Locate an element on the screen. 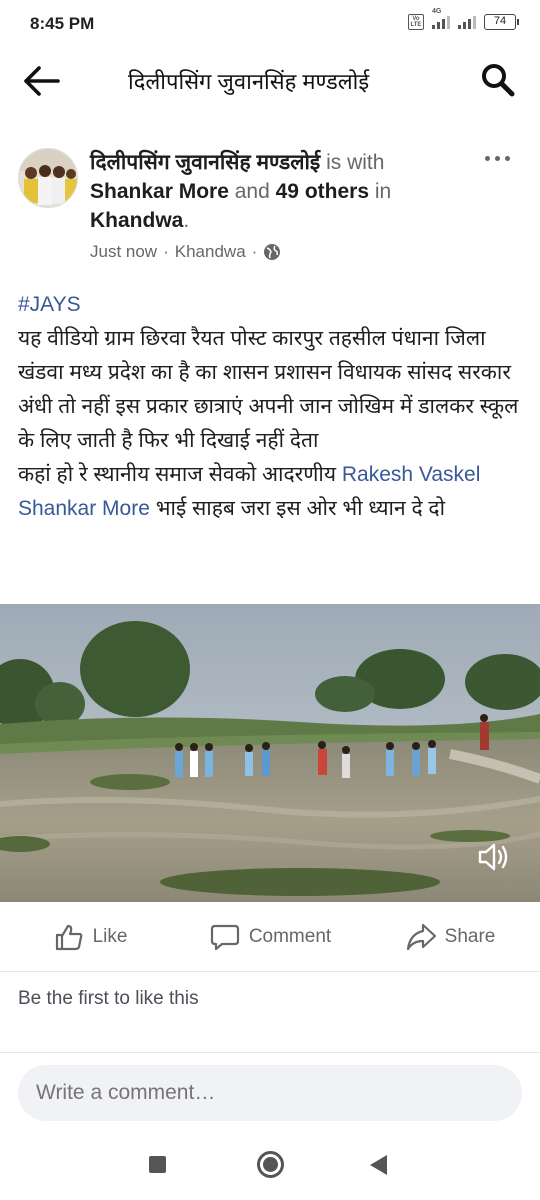  status-icons: Vo LTE 4G 74 is located at coordinates (463, 19).